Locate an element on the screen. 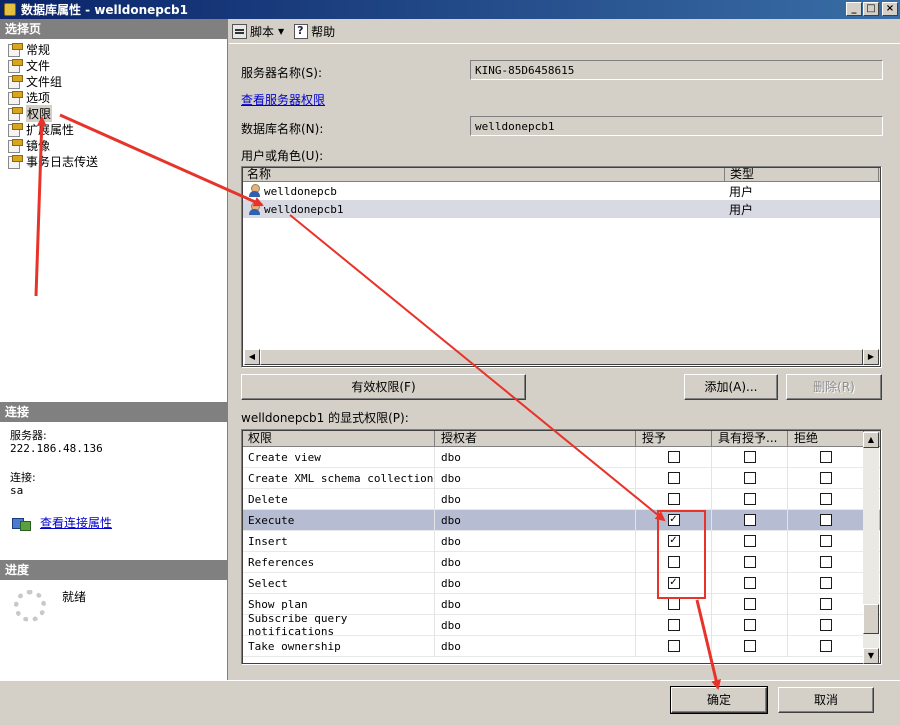 The image size is (900, 725). scroll-right-icon: ▶ is located at coordinates (871, 357).